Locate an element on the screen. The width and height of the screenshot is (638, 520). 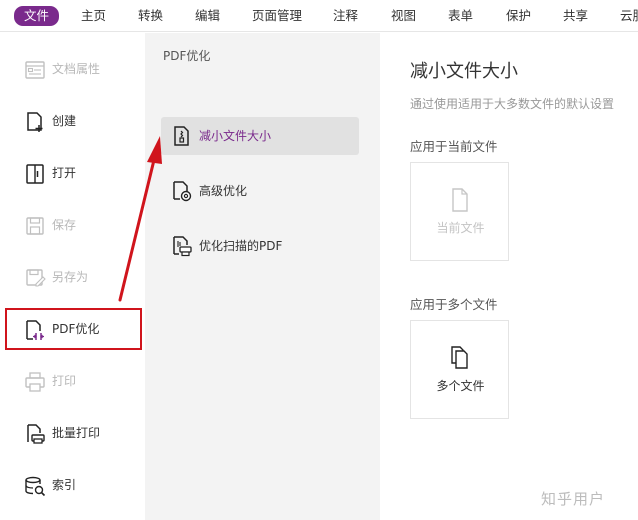
ribbon-menubar: 文件 主页 转换 编辑 页面管理 注释 视图 表单 保护 共享 云服 is located at coordinates (319, 16).